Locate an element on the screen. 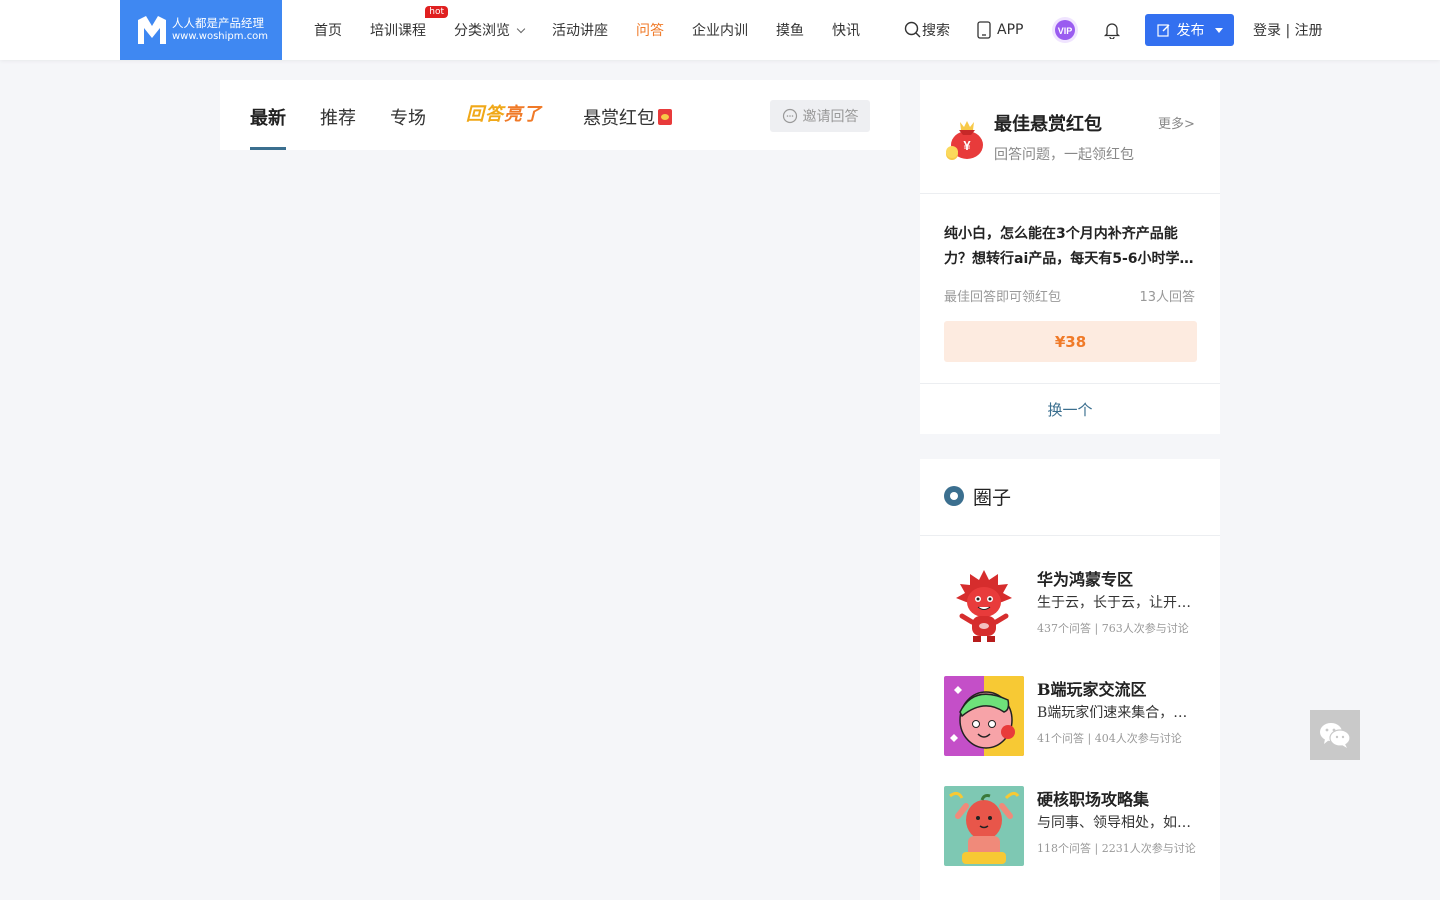 The height and width of the screenshot is (900, 1440). tab-redpack-label: 悬赏红包 is located at coordinates (619, 118).